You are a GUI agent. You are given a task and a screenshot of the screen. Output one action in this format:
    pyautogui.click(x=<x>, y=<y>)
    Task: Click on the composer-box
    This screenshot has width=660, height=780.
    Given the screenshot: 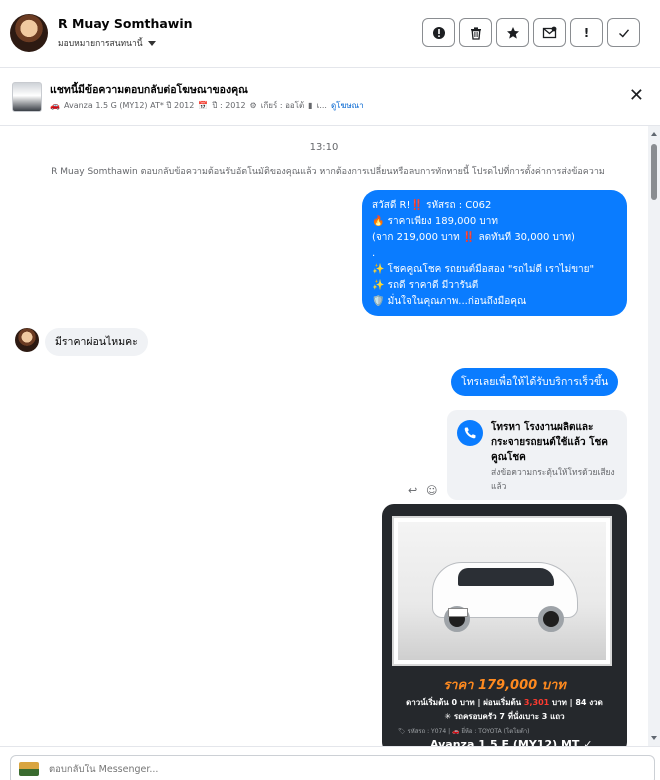 What is the action you would take?
    pyautogui.click(x=332, y=767)
    